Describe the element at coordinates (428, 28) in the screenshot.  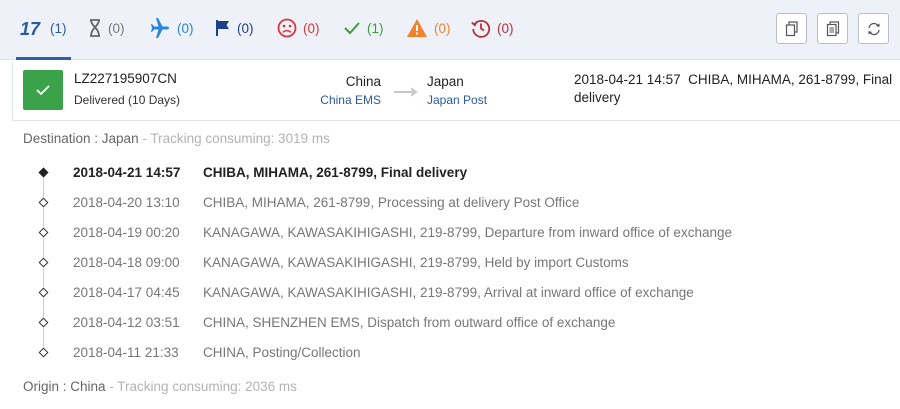
I see `filter-tab-alert: (0)` at that location.